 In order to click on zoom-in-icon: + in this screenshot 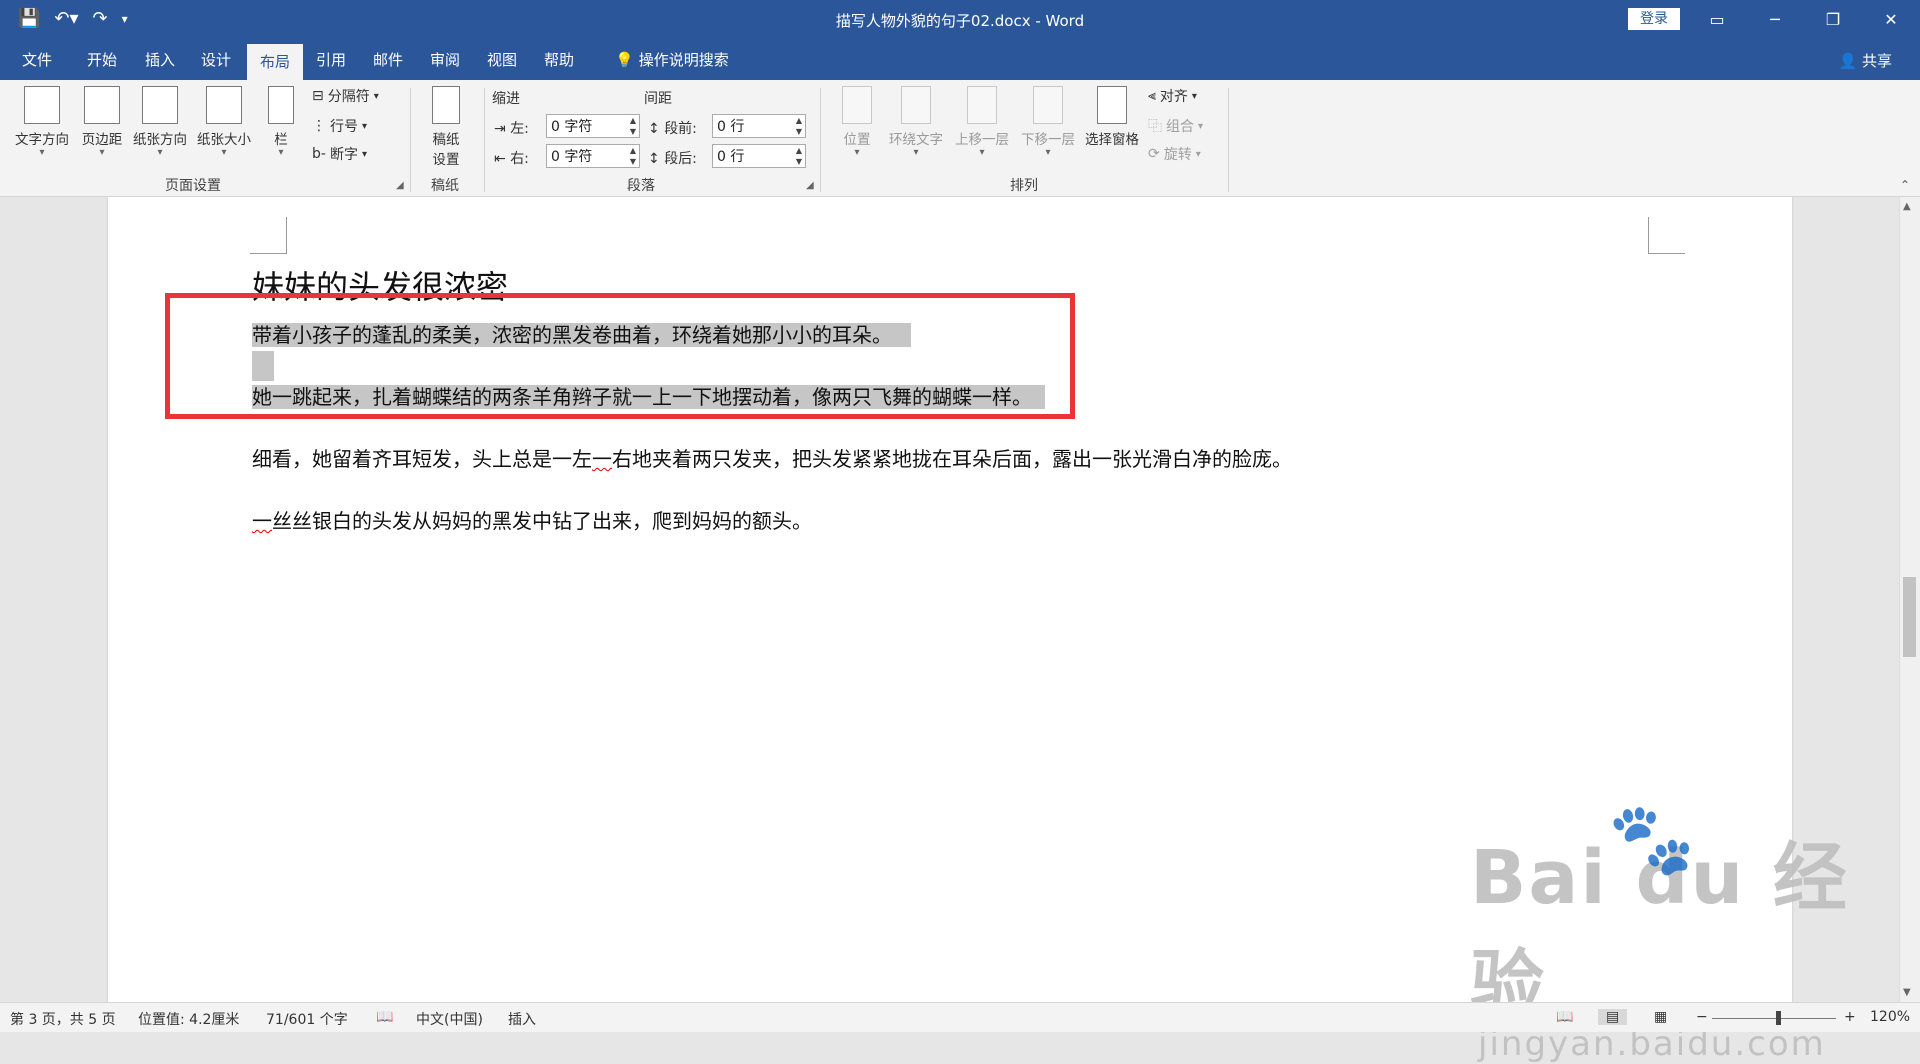, I will do `click(1850, 1017)`.